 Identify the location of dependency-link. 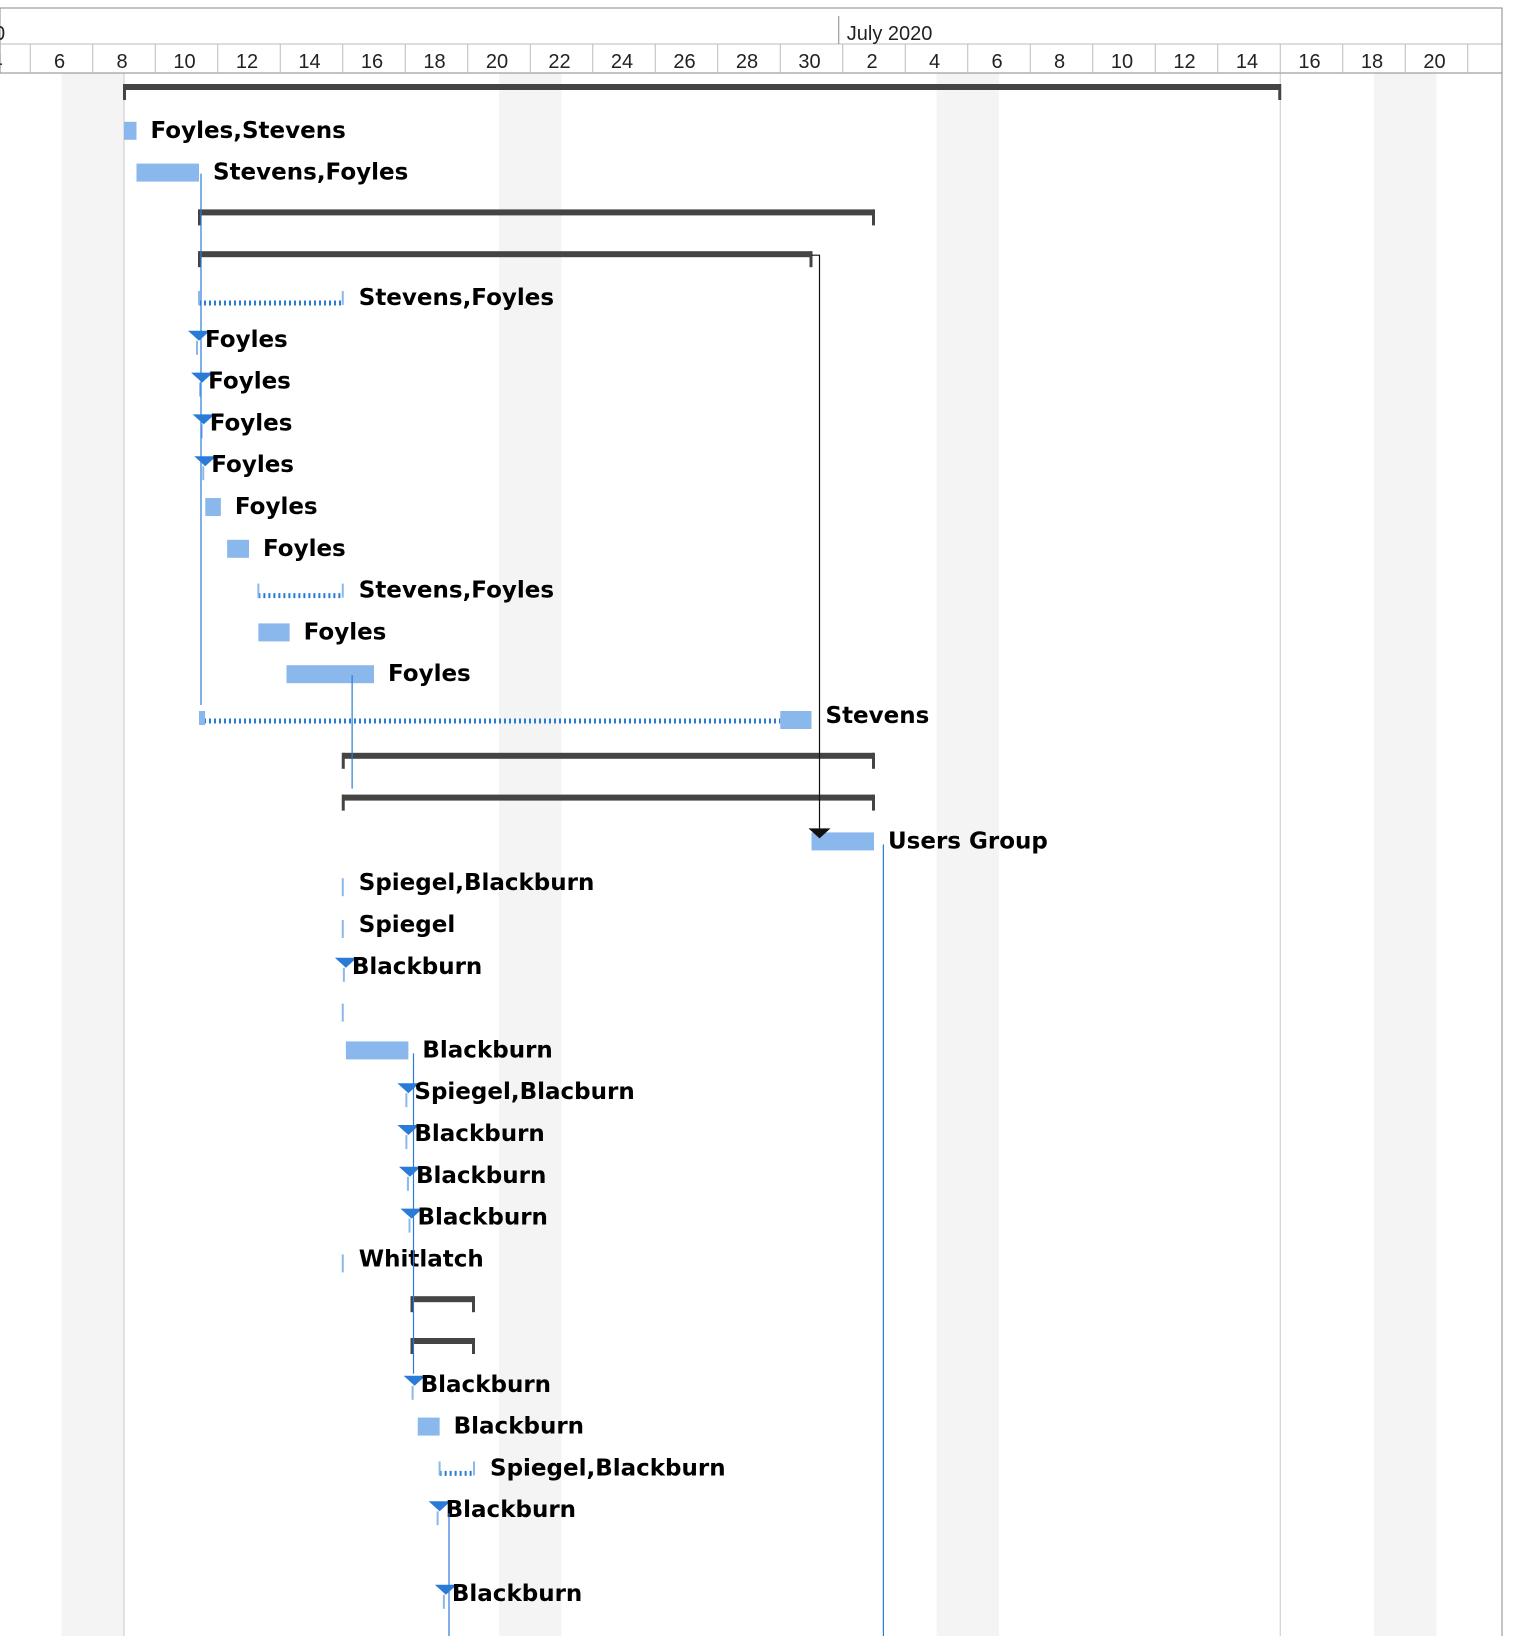
(816, 541).